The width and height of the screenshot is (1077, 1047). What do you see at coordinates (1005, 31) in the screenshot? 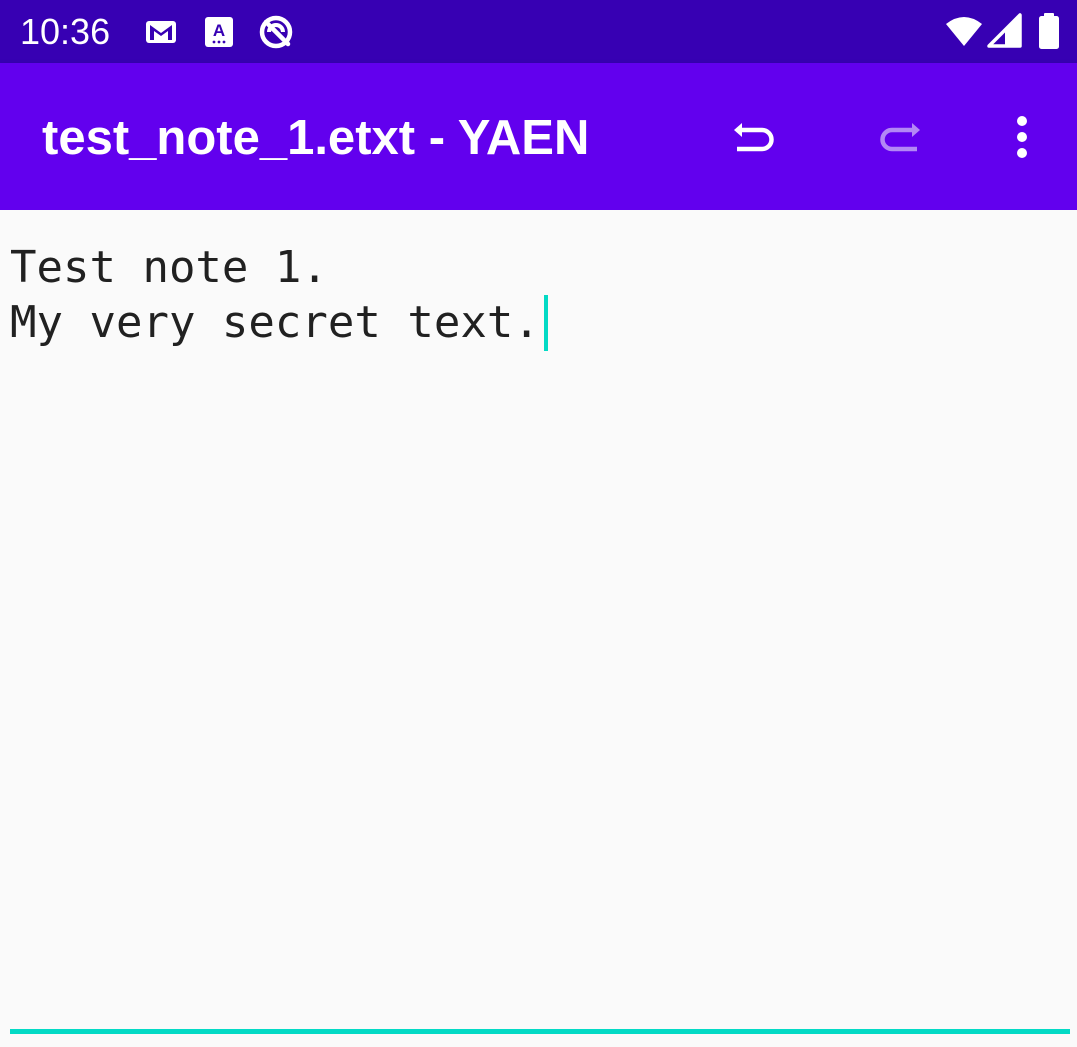
I see `signal-icon` at bounding box center [1005, 31].